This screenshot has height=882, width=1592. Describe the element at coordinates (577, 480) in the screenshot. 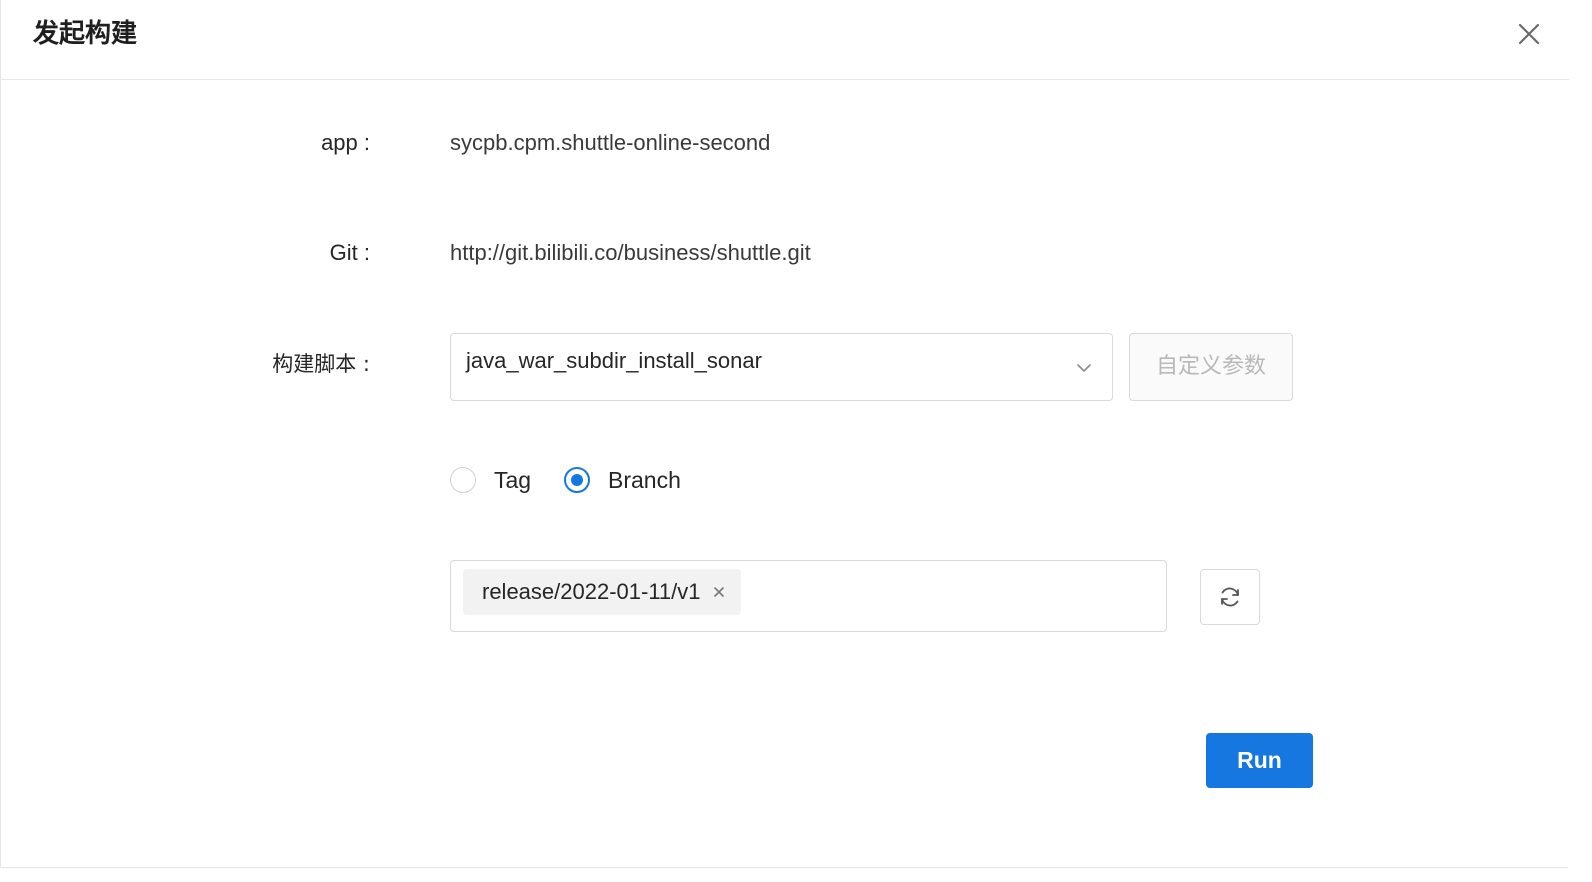

I see `radio-branch-circle` at that location.